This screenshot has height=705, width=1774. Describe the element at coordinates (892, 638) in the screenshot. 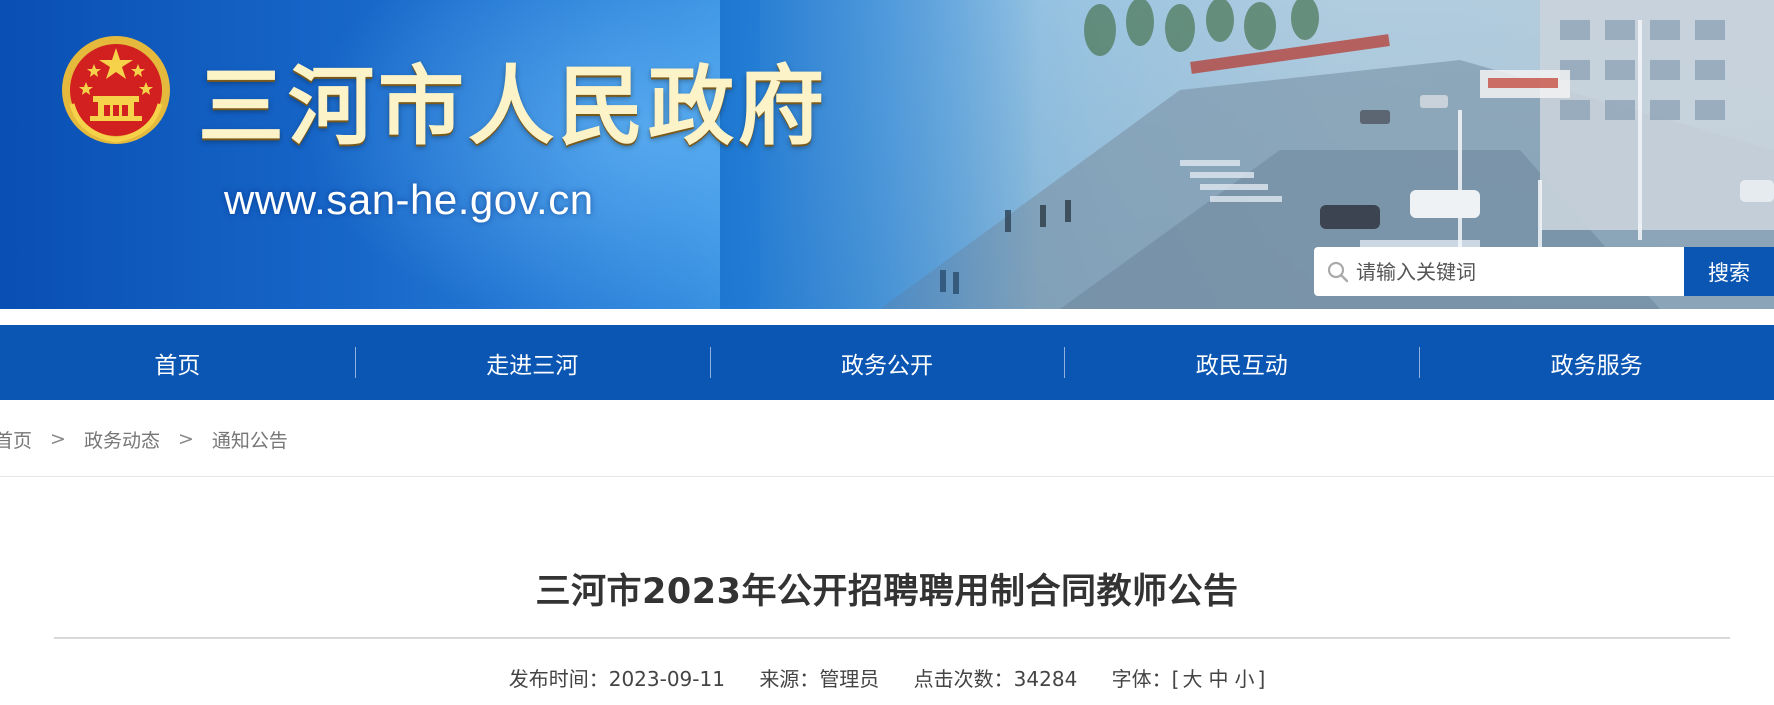

I see `title-divider` at that location.